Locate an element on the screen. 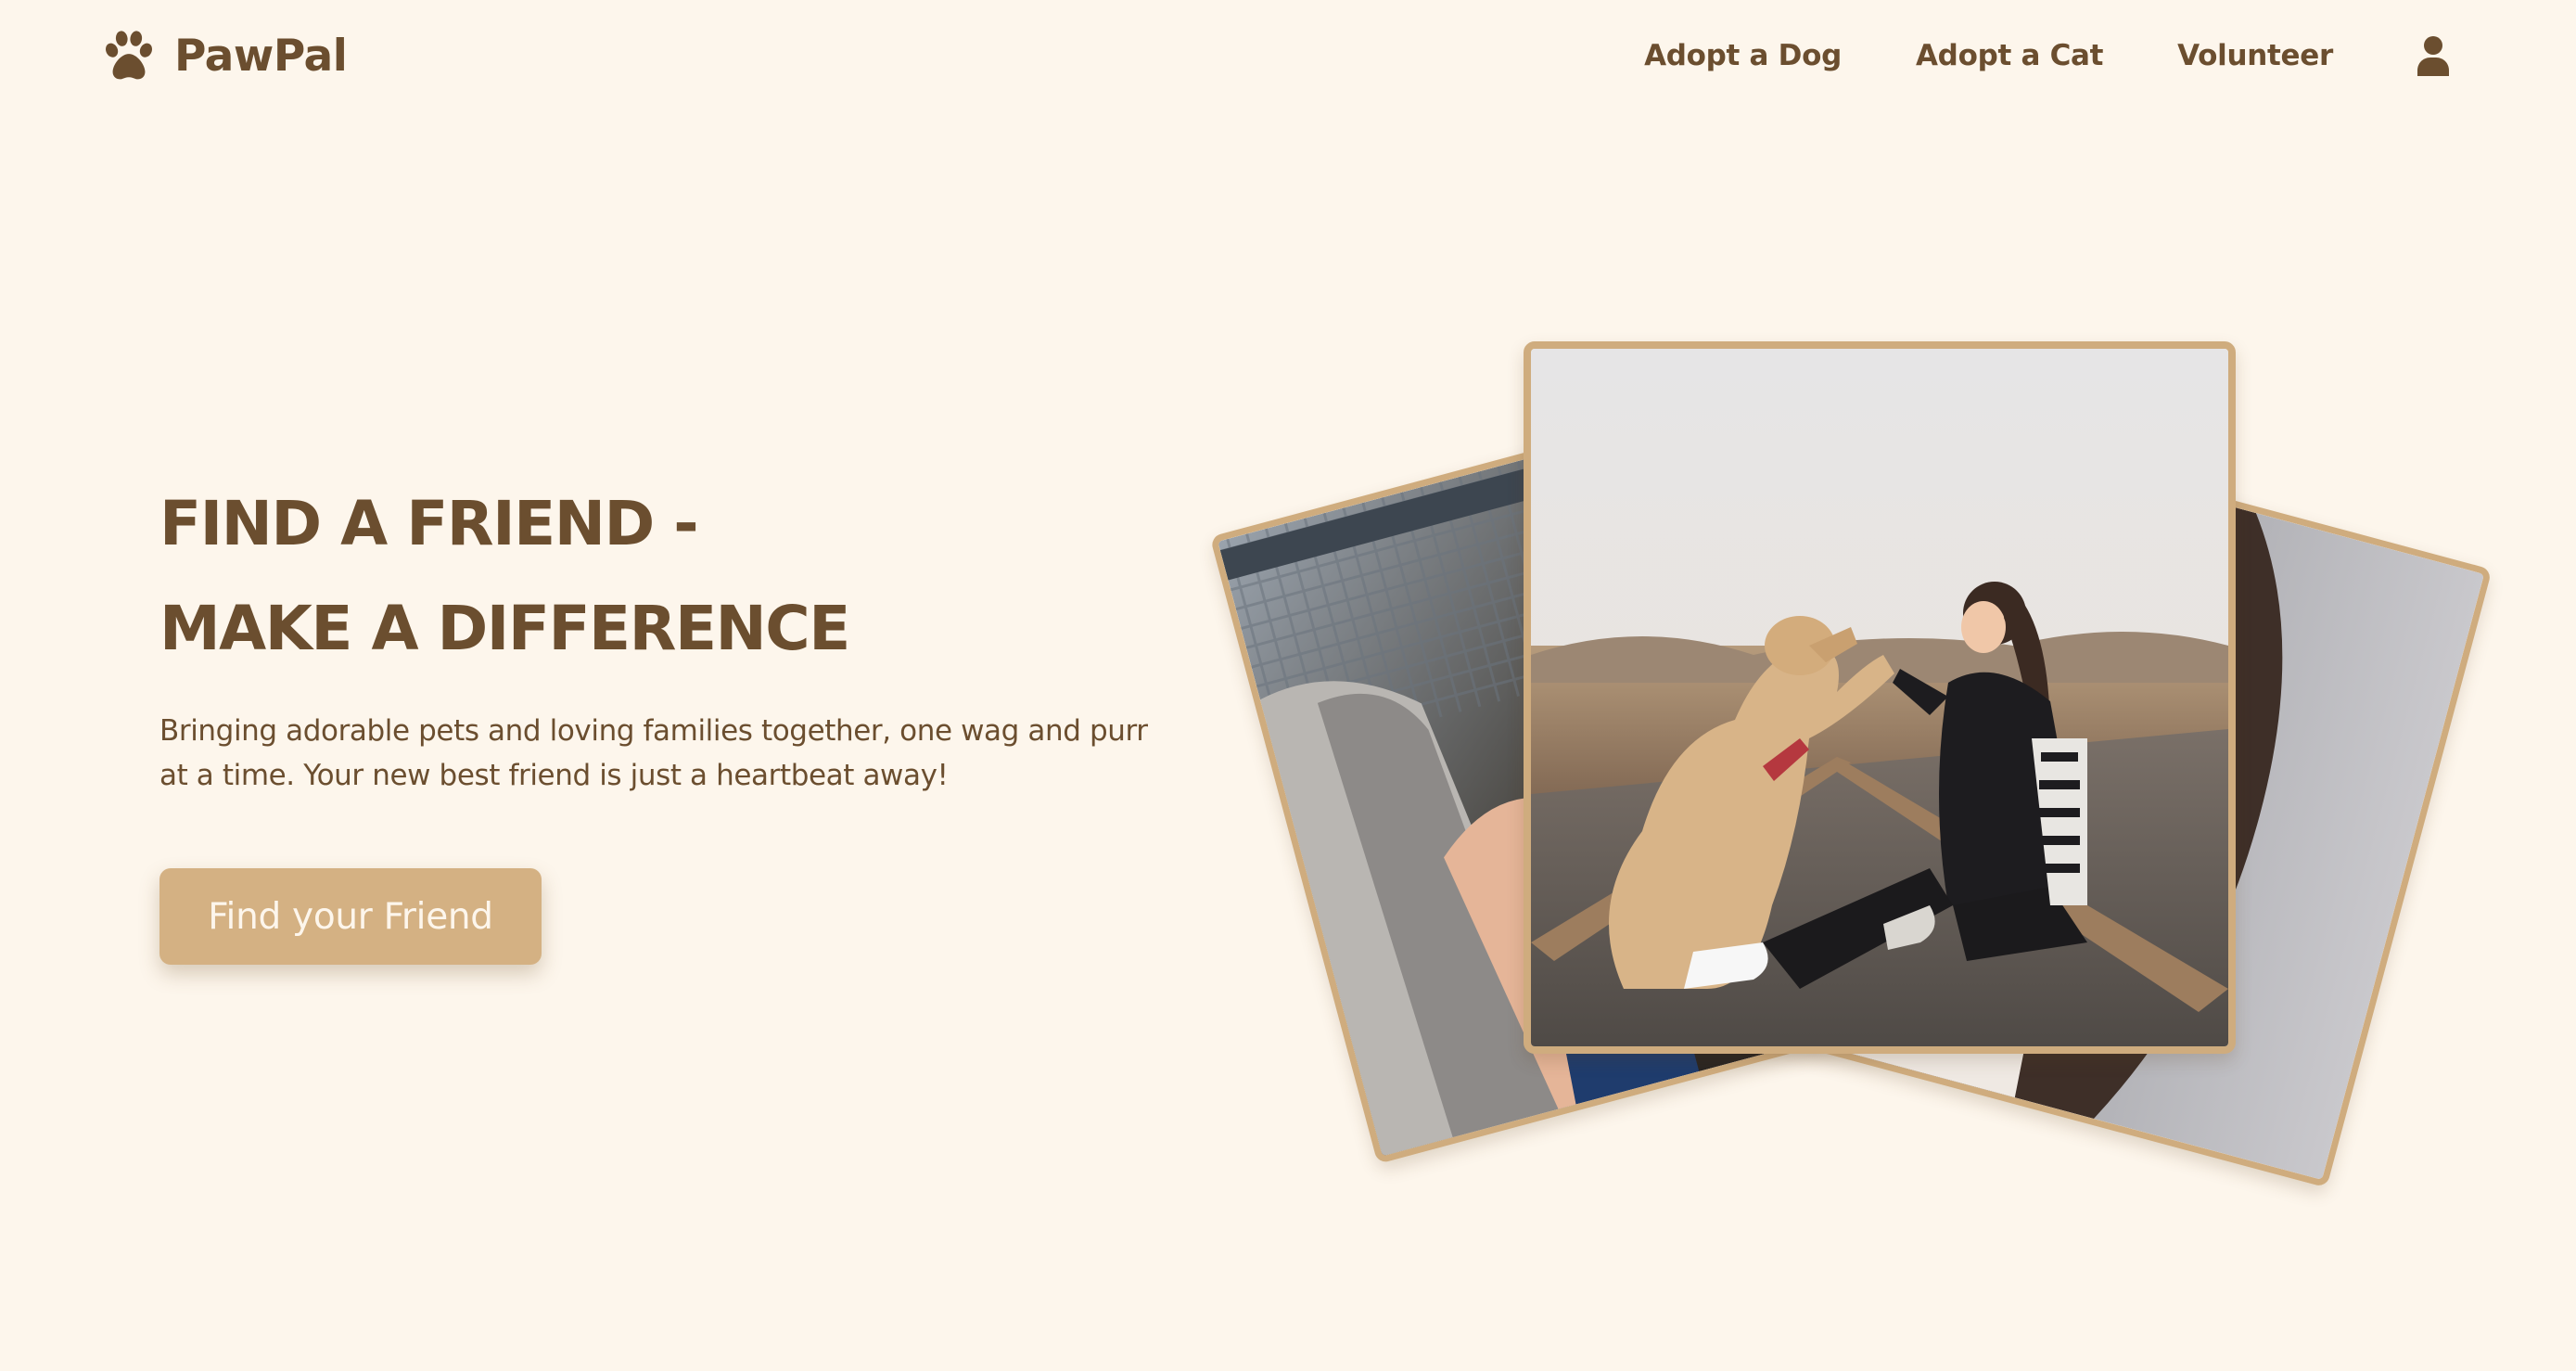 The image size is (2576, 1371). paw-icon is located at coordinates (129, 56).